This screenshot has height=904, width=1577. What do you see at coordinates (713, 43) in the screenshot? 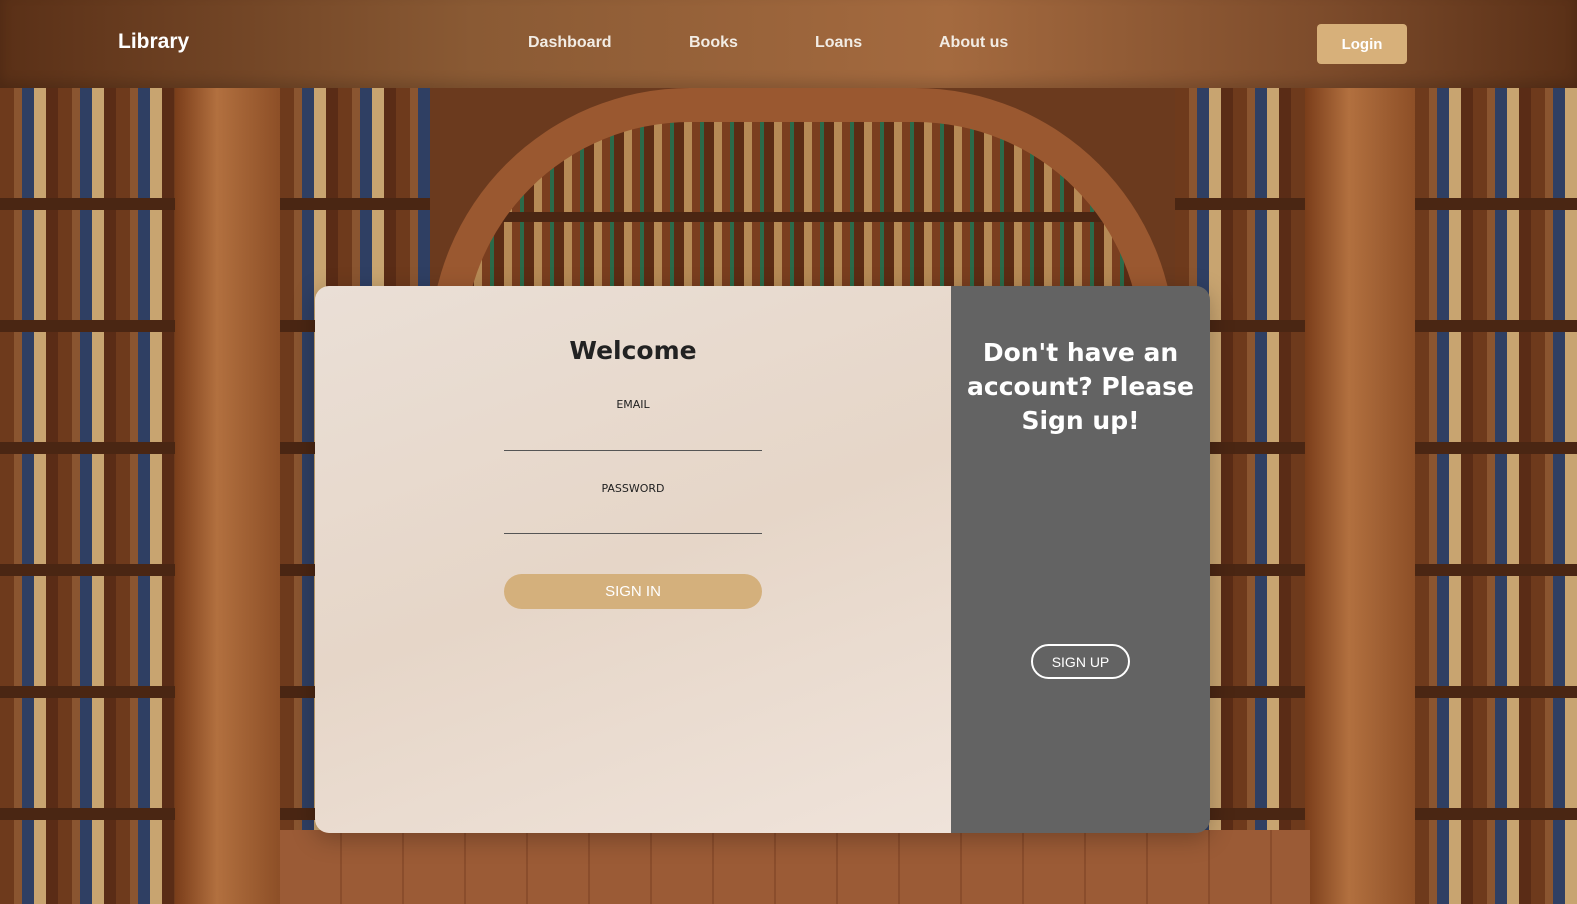
I see `nav-link-books: Books` at bounding box center [713, 43].